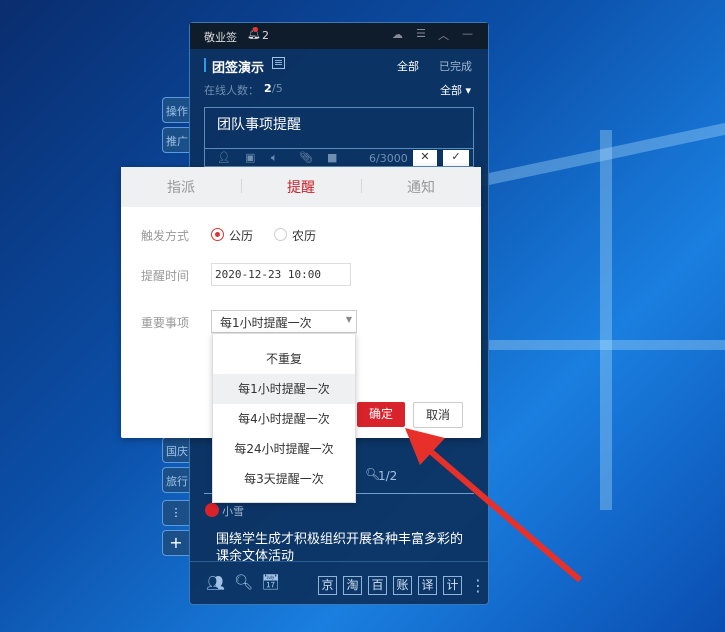 The image size is (725, 632). I want to click on repeat-select-value: 每1小时提醒一次, so click(266, 323).